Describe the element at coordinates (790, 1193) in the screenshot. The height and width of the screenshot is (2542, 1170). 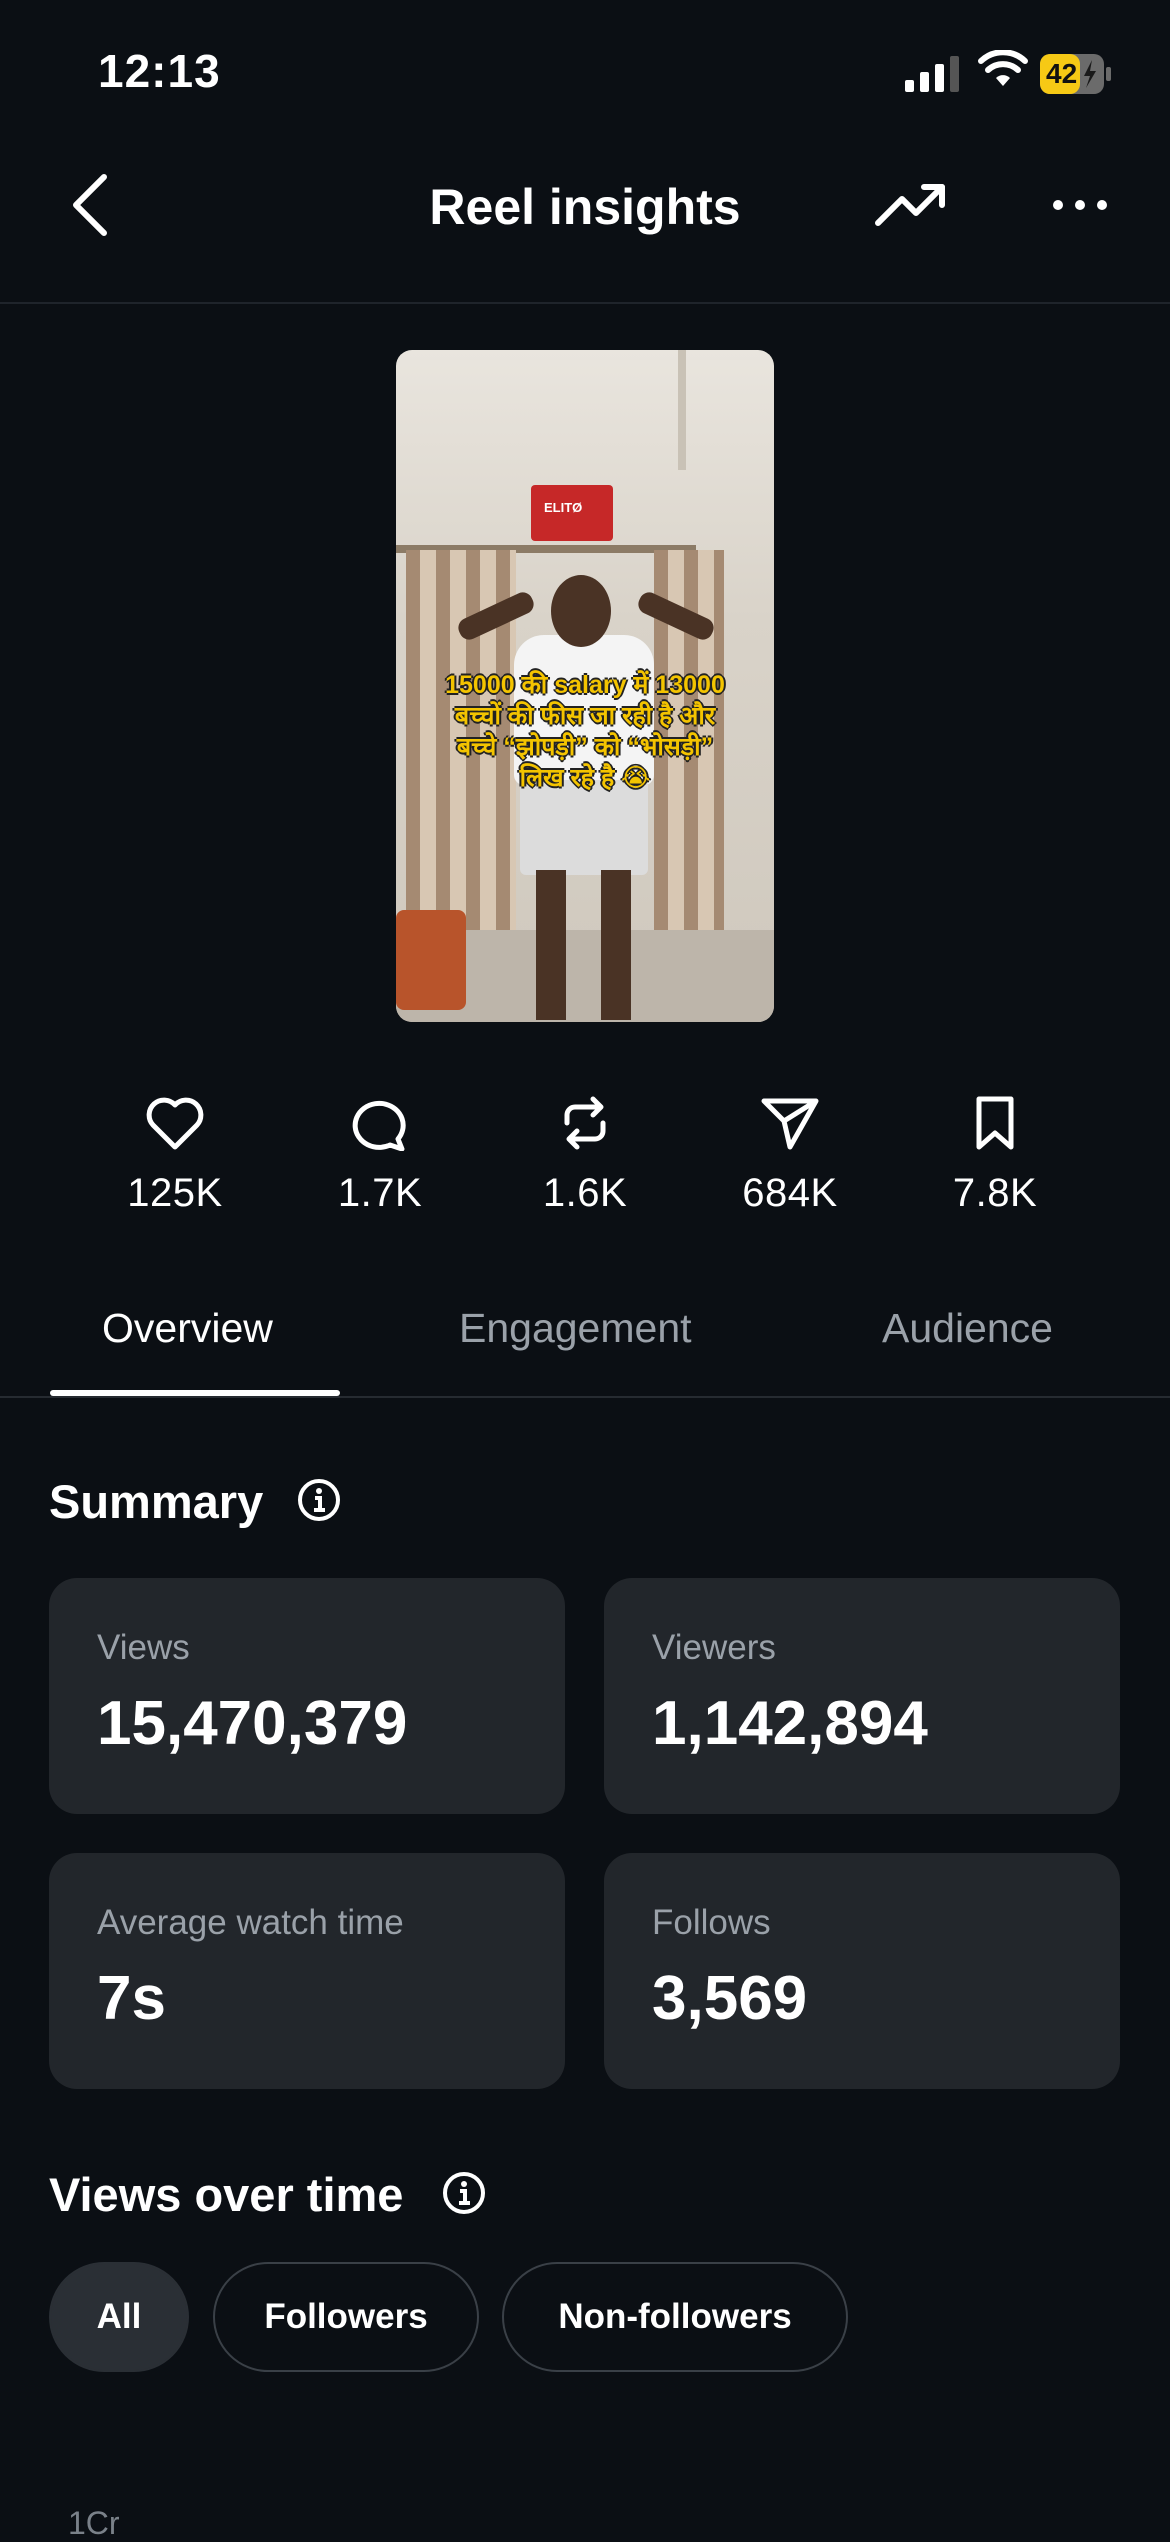
I see `shares-count: 684K` at that location.